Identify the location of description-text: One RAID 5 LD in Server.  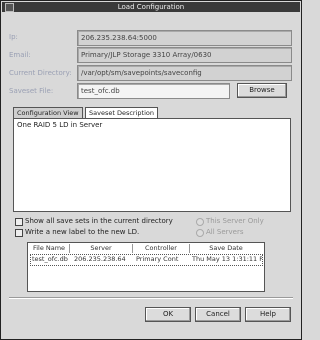
(60, 125).